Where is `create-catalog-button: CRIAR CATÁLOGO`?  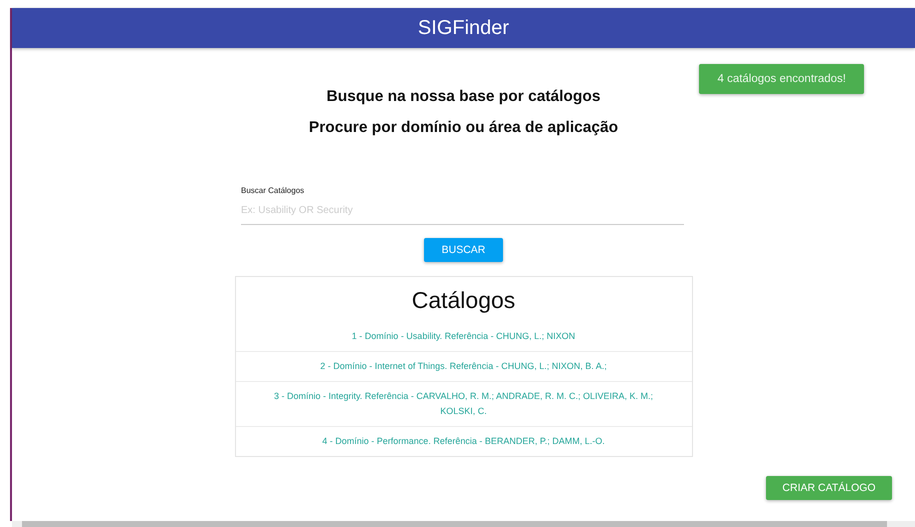
create-catalog-button: CRIAR CATÁLOGO is located at coordinates (829, 488).